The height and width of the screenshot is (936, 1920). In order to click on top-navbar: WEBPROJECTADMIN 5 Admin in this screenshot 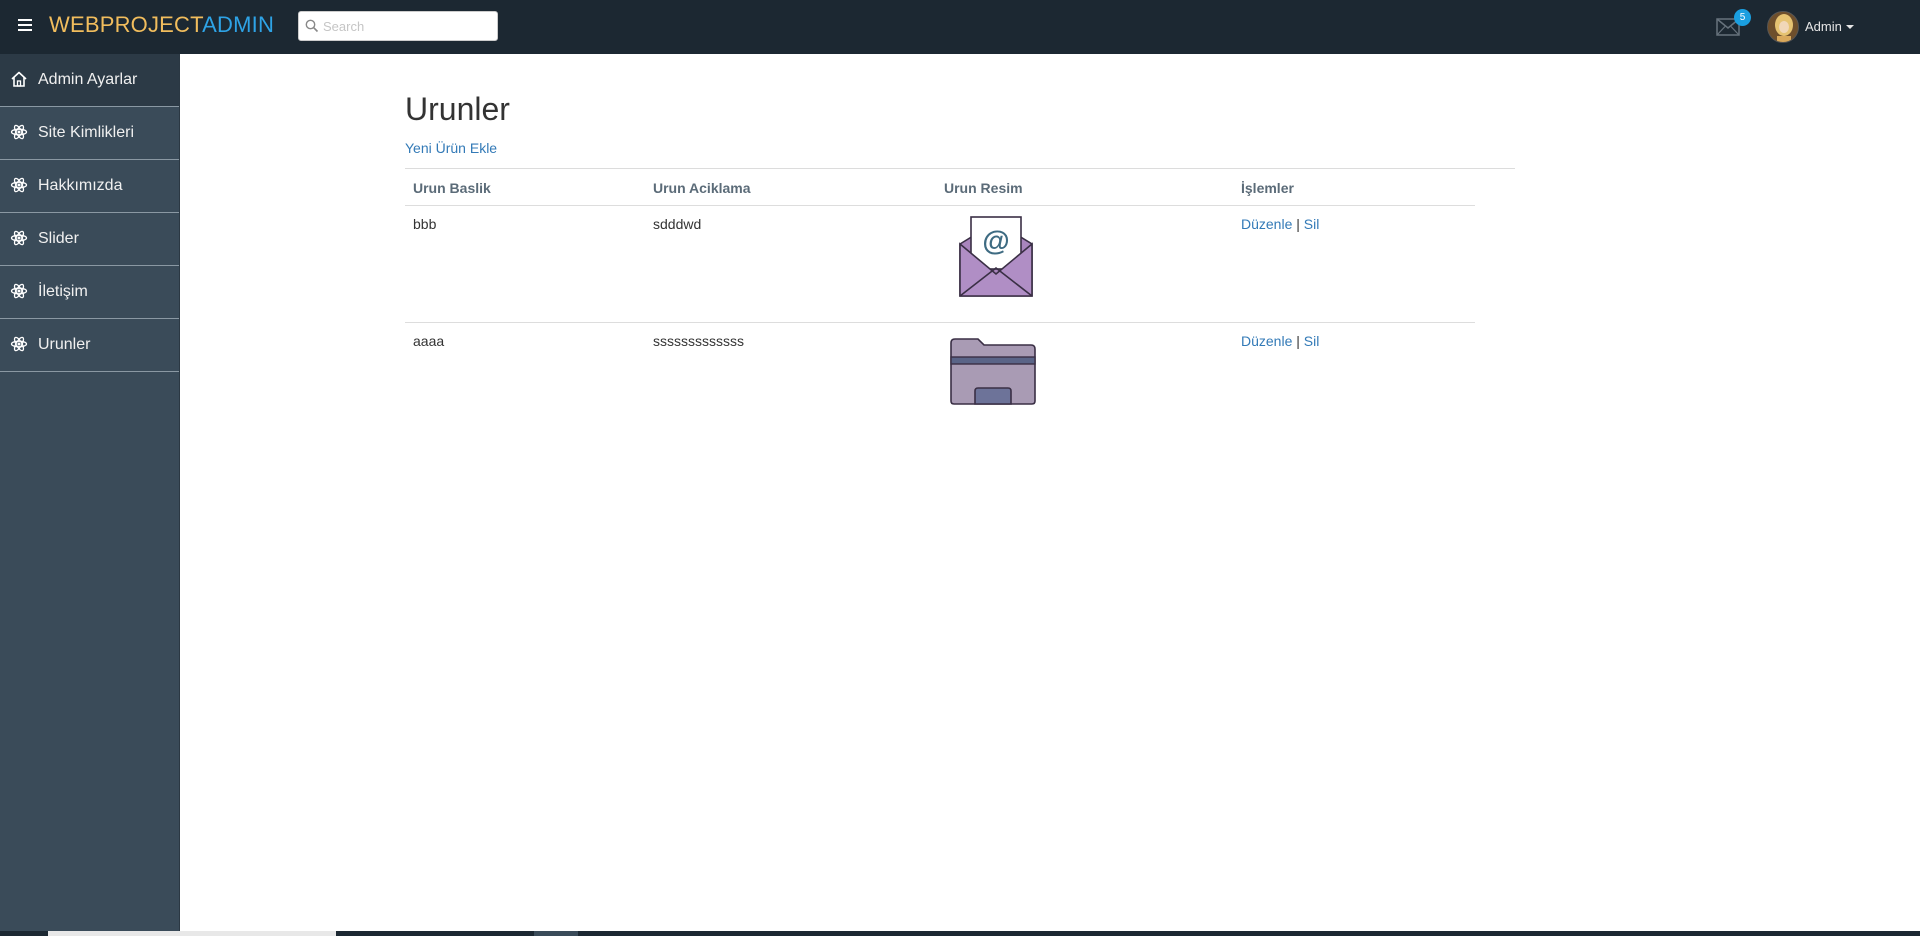, I will do `click(960, 27)`.